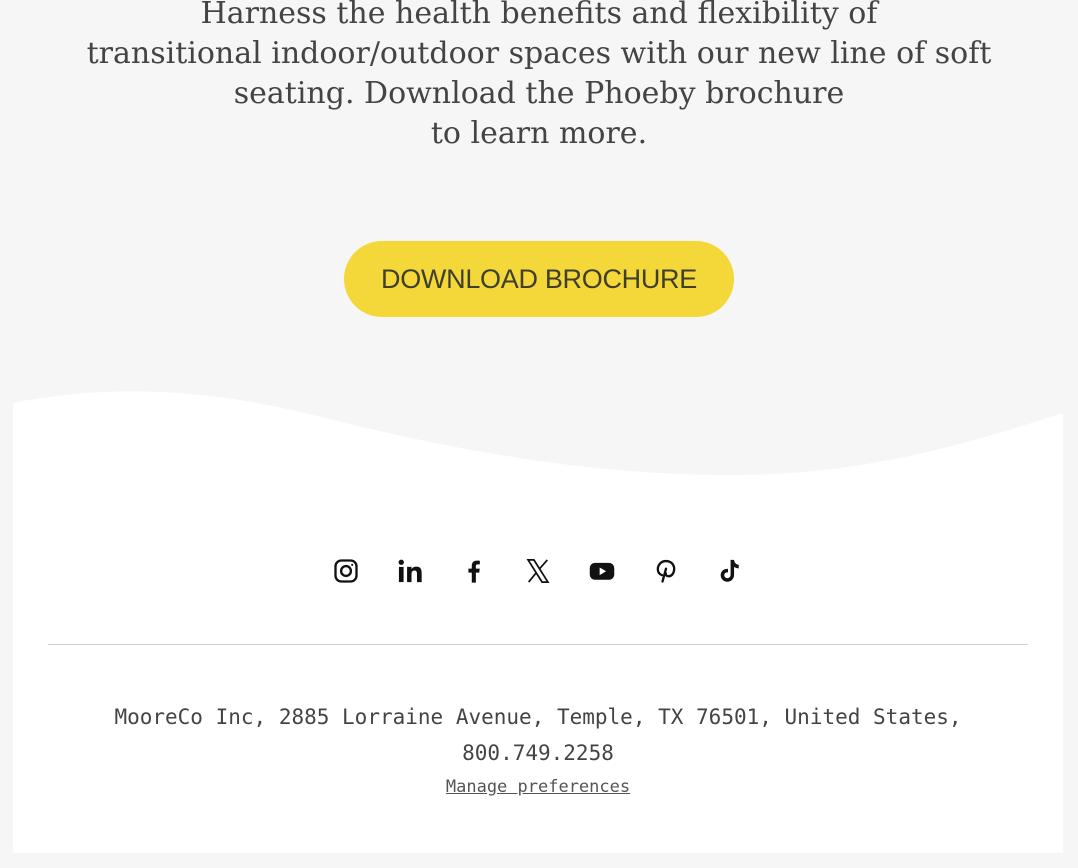  I want to click on wave-divider, so click(538, 430).